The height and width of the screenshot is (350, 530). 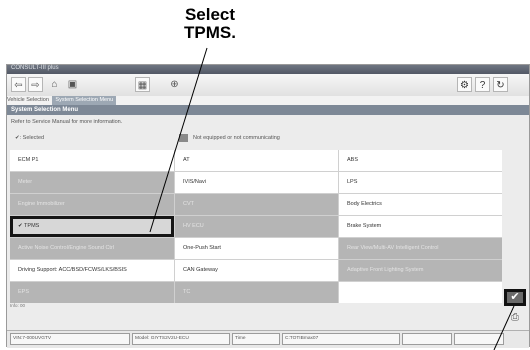 What do you see at coordinates (420, 182) in the screenshot?
I see `system-lps: LPS` at bounding box center [420, 182].